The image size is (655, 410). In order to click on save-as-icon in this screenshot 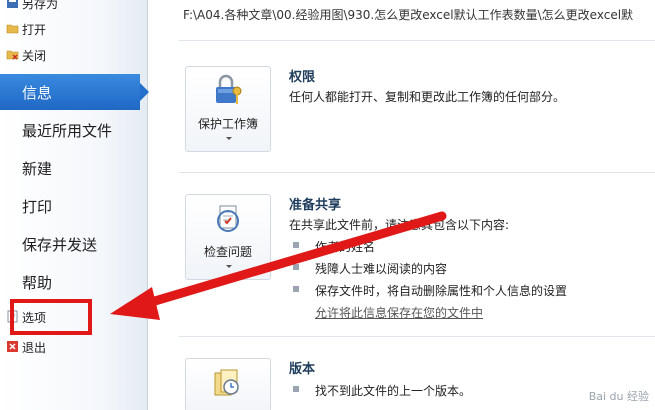, I will do `click(12, 4)`.